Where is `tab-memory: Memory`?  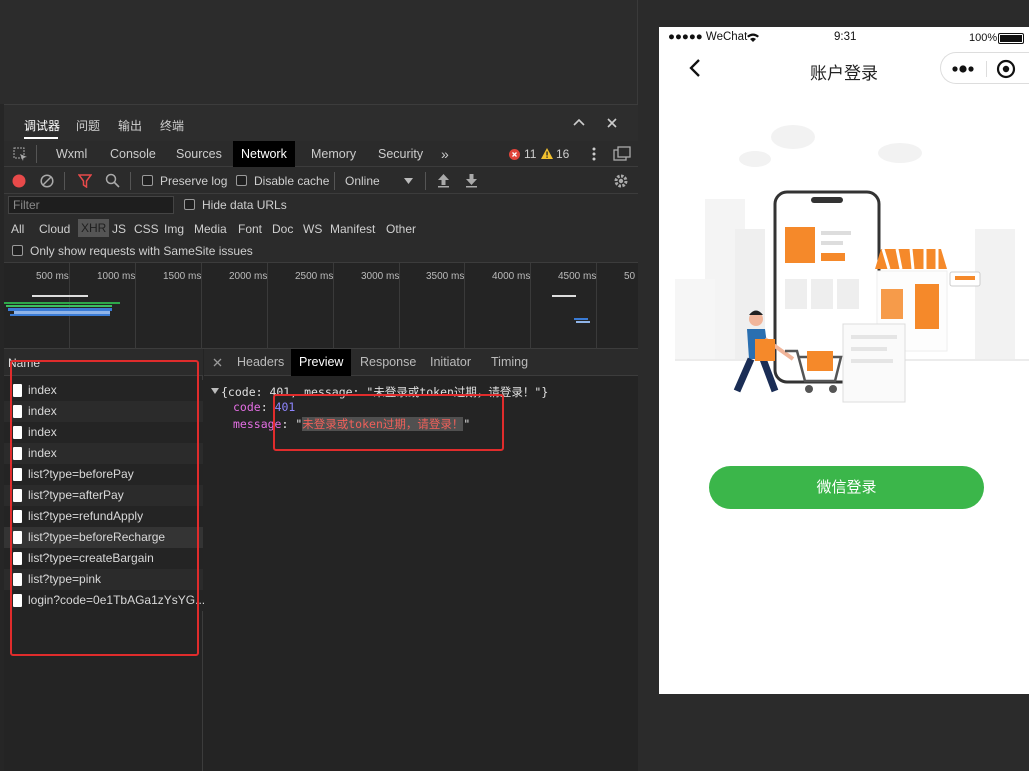 tab-memory: Memory is located at coordinates (333, 154).